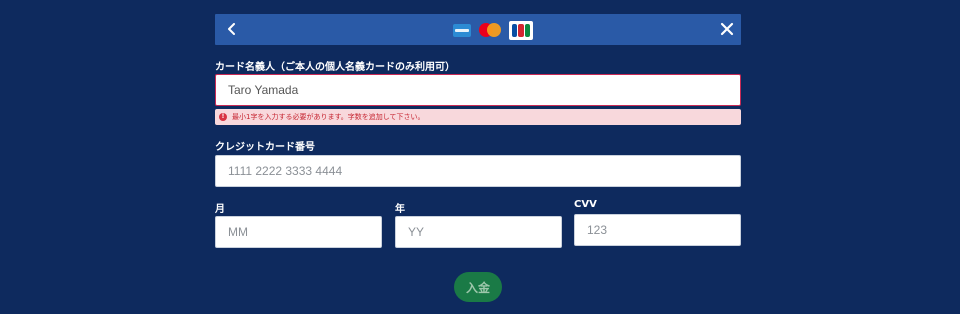 Image resolution: width=960 pixels, height=314 pixels. Describe the element at coordinates (490, 30) in the screenshot. I see `mastercard-icon` at that location.